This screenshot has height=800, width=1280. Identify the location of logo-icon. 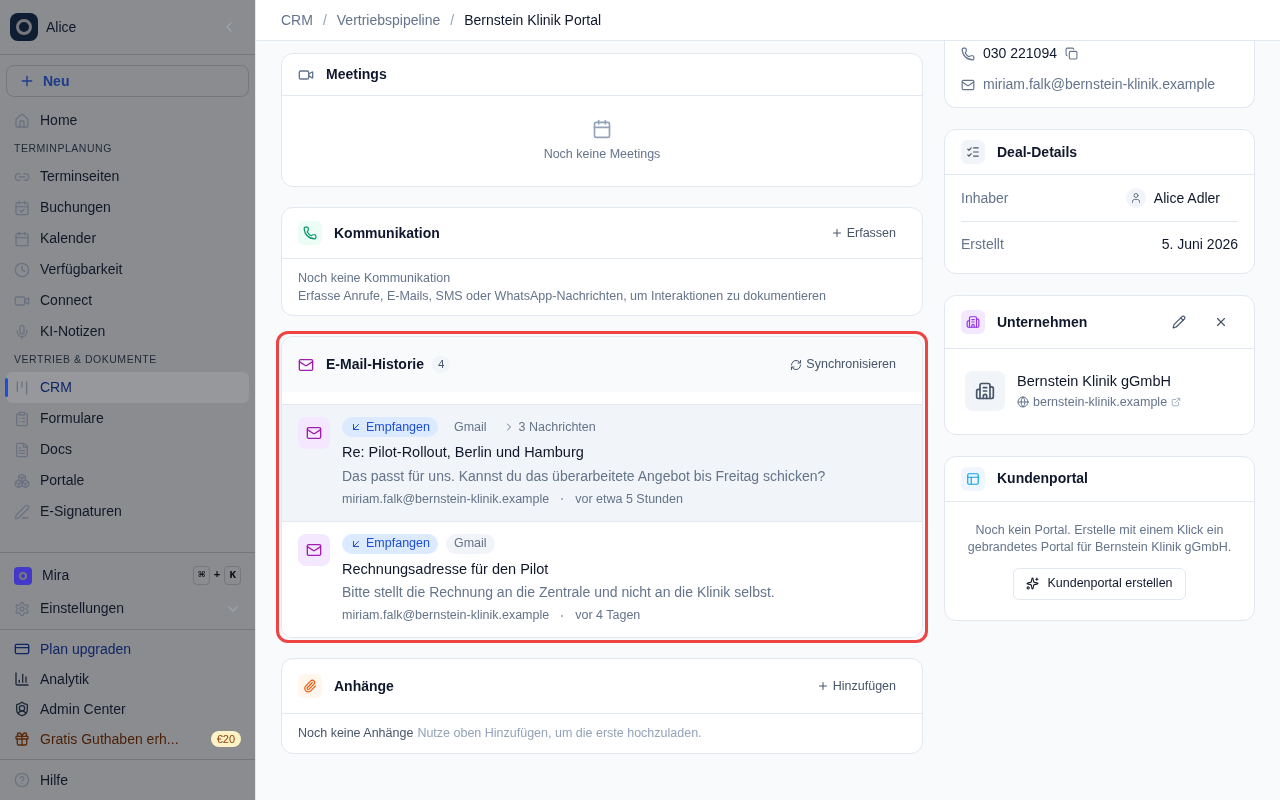
(24, 27).